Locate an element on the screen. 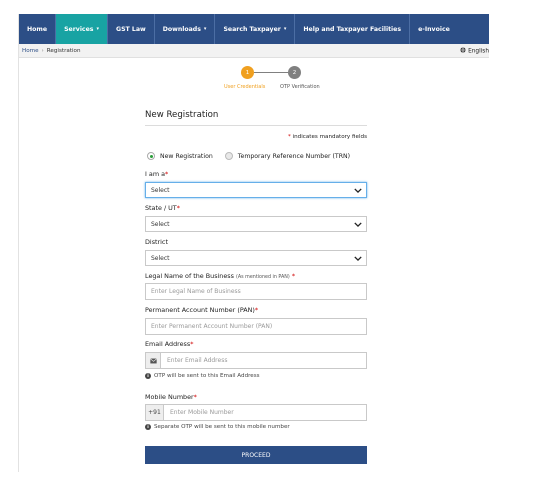 This screenshot has width=549, height=487. email-label: Email Address* is located at coordinates (169, 344).